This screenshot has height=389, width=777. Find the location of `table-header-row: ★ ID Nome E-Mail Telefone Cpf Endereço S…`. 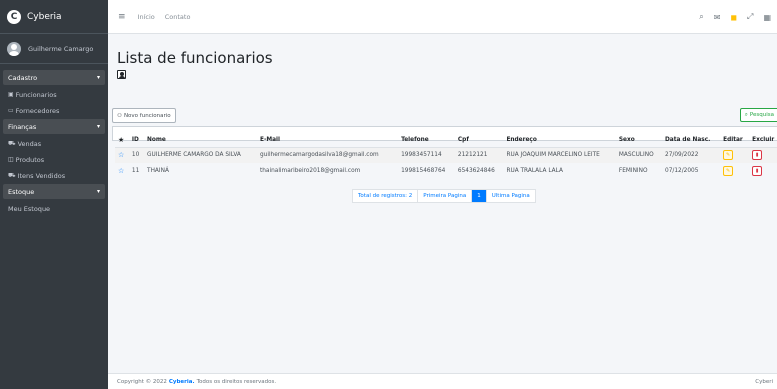

table-header-row: ★ ID Nome E-Mail Telefone Cpf Endereço S… is located at coordinates (446, 140).